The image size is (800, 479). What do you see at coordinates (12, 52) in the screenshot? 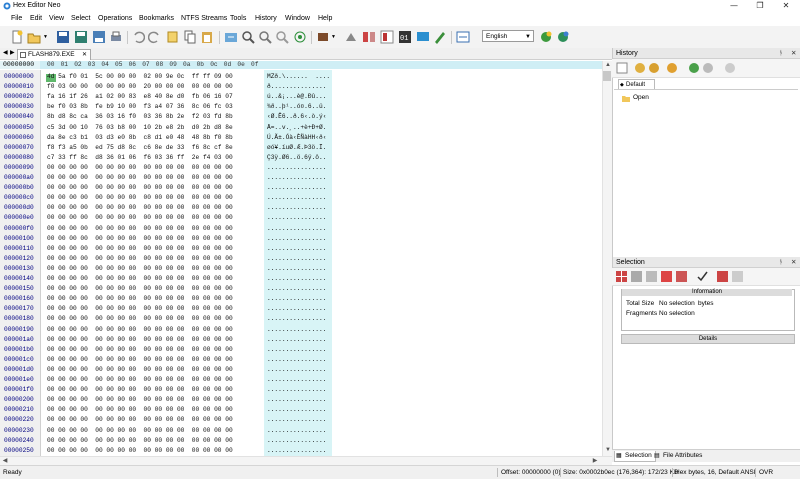
I see `scroll-right-icon: ▶` at bounding box center [12, 52].